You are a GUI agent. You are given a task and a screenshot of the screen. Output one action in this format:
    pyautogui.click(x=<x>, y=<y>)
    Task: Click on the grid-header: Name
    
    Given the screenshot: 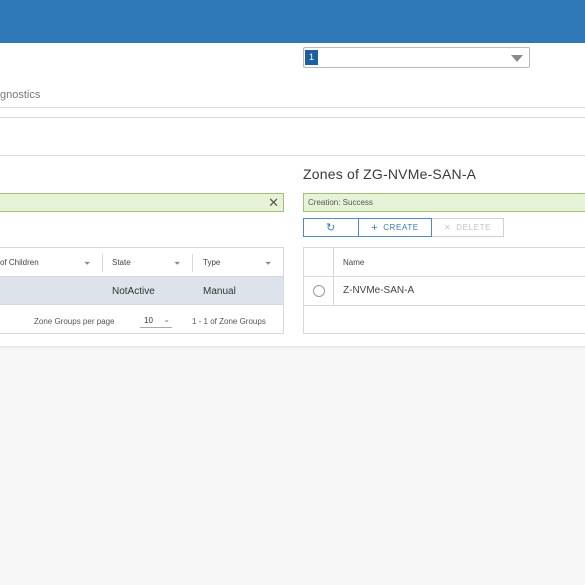 What is the action you would take?
    pyautogui.click(x=444, y=262)
    